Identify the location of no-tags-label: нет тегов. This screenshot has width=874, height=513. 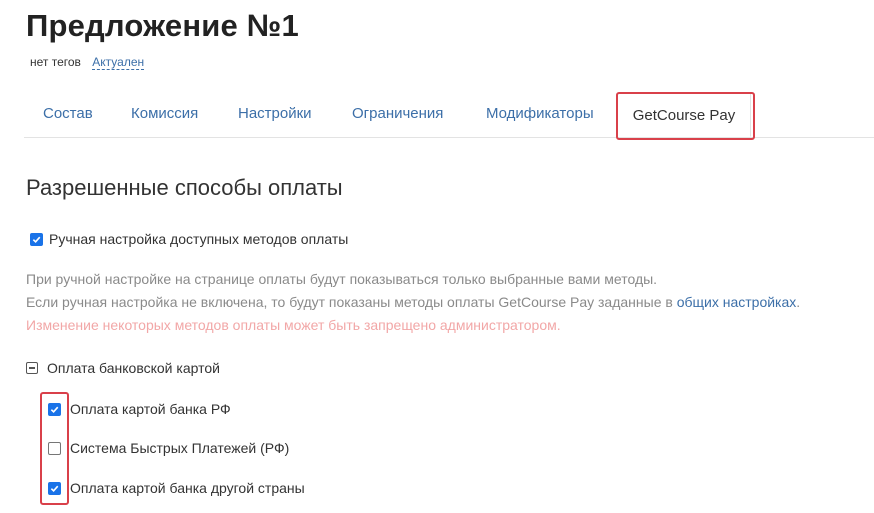
(55, 62).